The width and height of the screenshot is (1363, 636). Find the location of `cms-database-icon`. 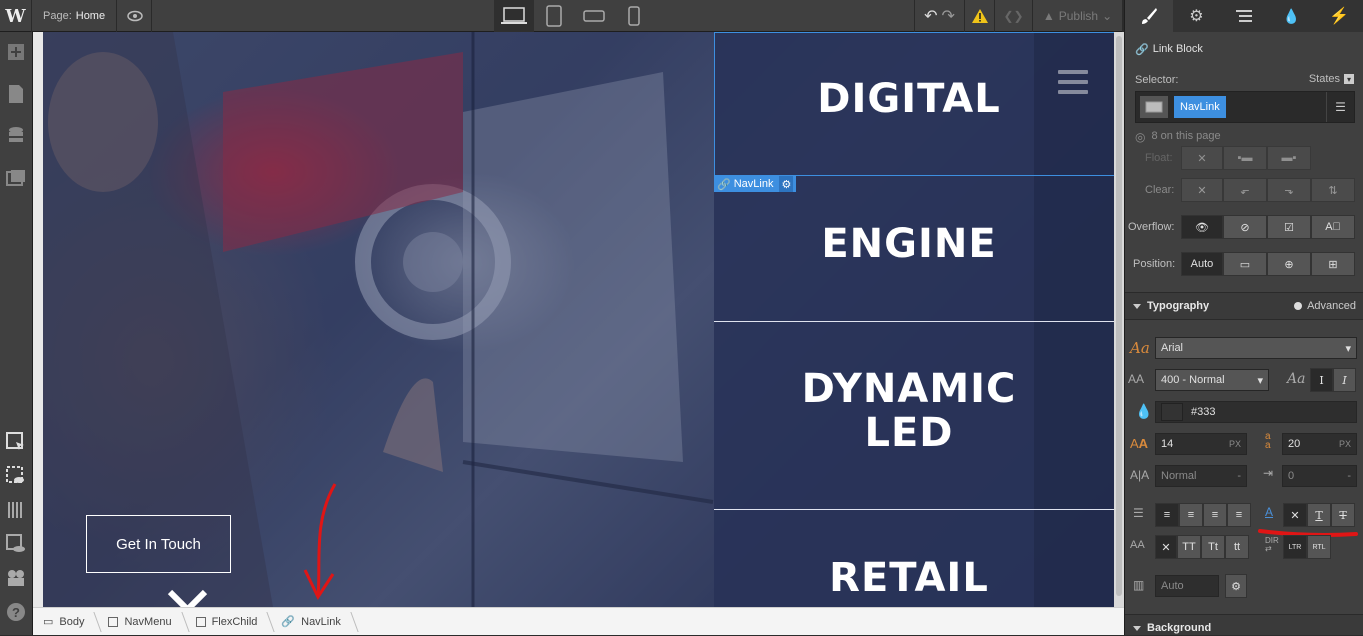

cms-database-icon is located at coordinates (16, 136).